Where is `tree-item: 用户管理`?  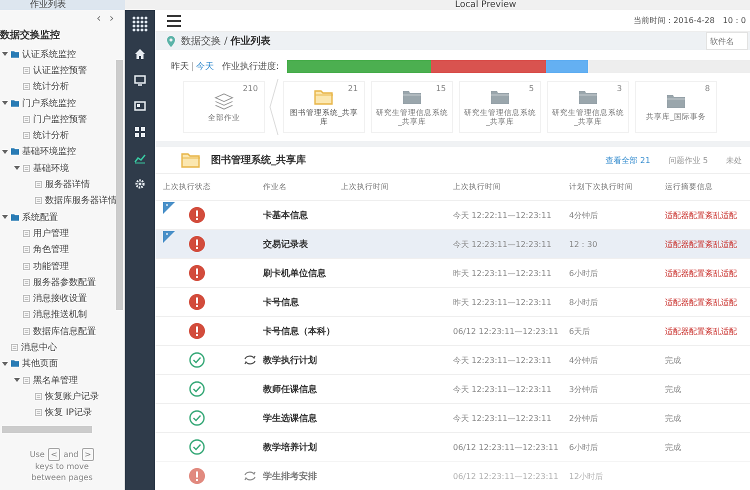 tree-item: 用户管理 is located at coordinates (51, 233).